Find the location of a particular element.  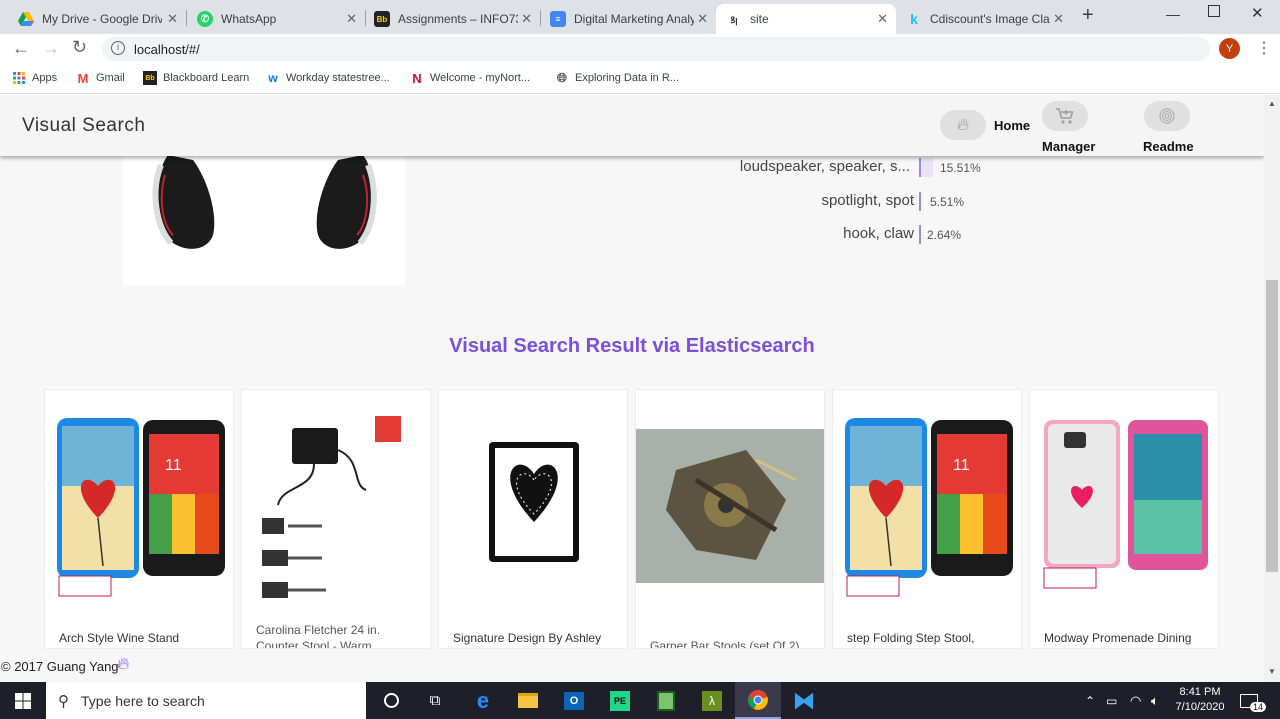

minimize-button: — is located at coordinates (1173, 14).